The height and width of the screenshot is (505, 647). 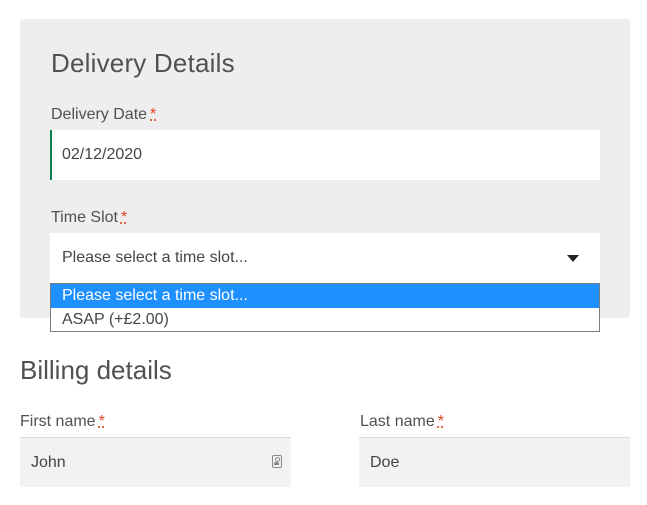 What do you see at coordinates (494, 462) in the screenshot?
I see `last-name-input` at bounding box center [494, 462].